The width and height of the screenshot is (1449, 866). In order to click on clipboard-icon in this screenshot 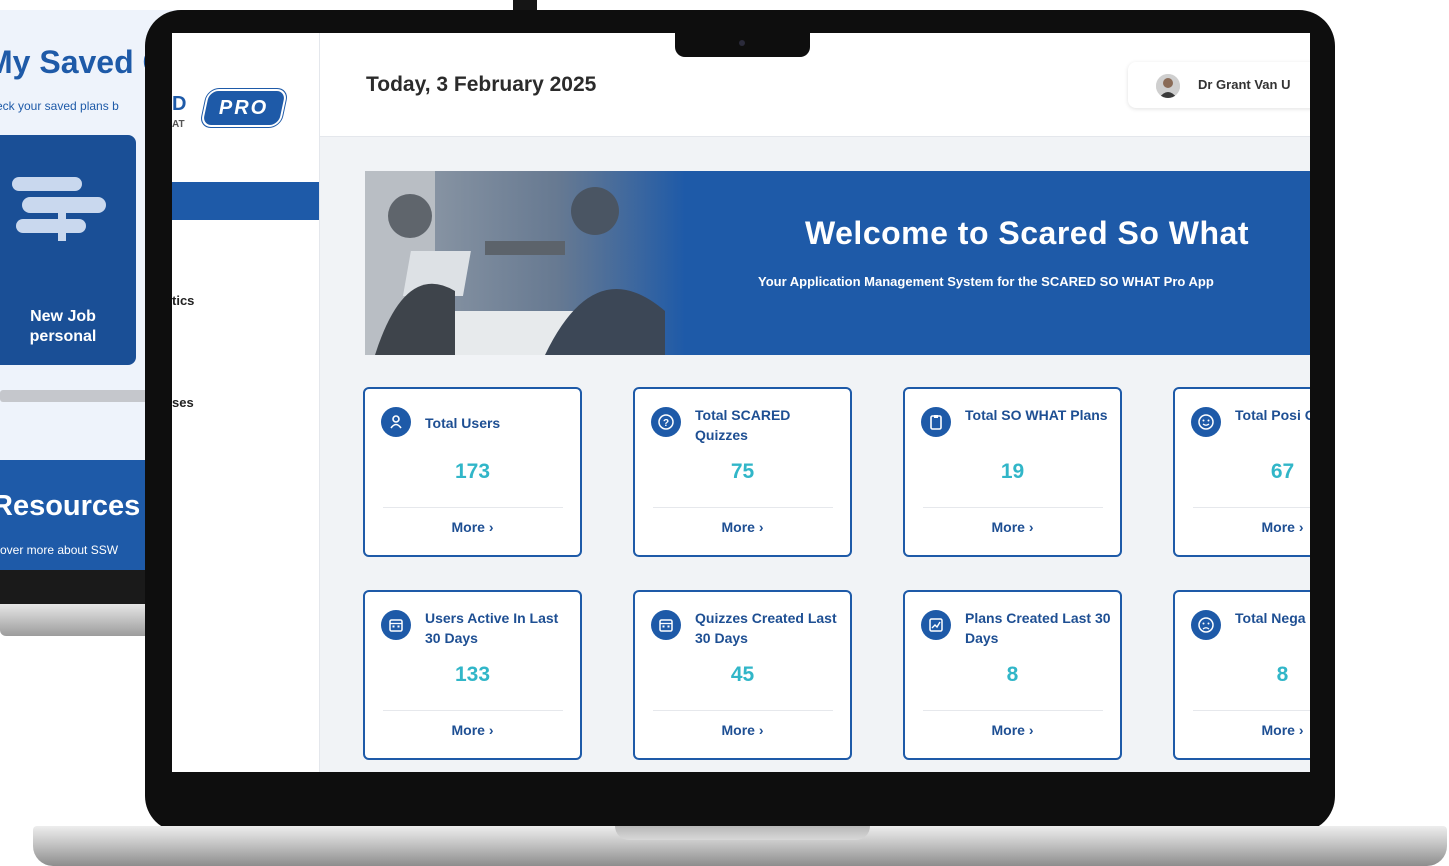, I will do `click(936, 422)`.